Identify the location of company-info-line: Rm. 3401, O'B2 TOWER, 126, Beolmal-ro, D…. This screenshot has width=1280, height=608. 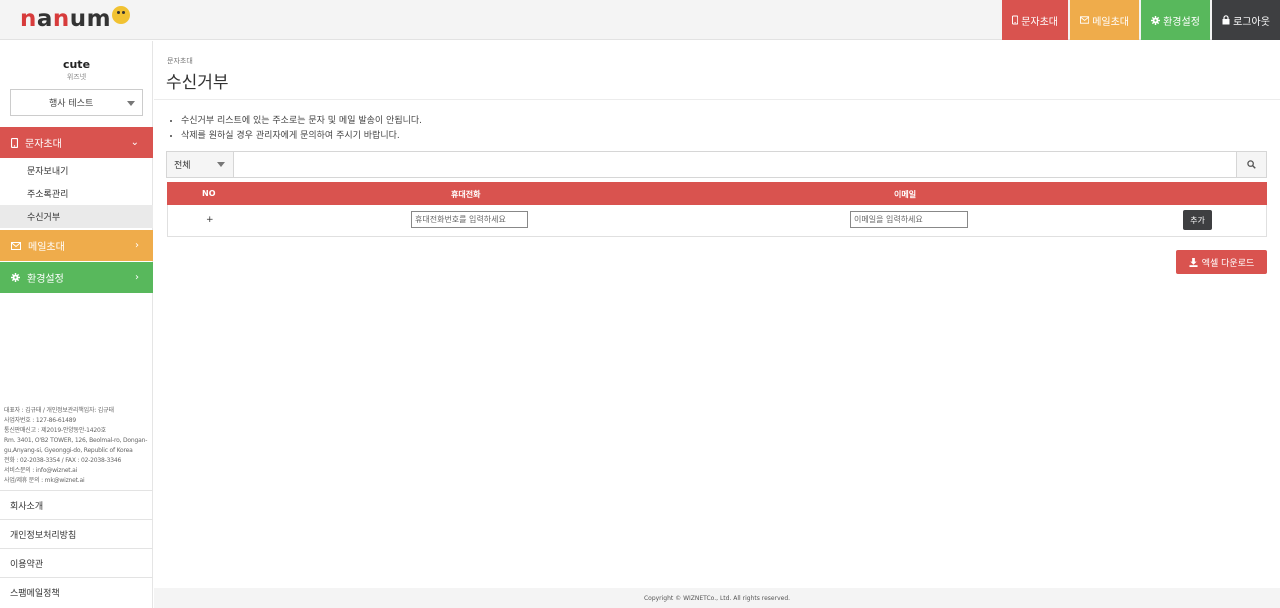
(76, 440).